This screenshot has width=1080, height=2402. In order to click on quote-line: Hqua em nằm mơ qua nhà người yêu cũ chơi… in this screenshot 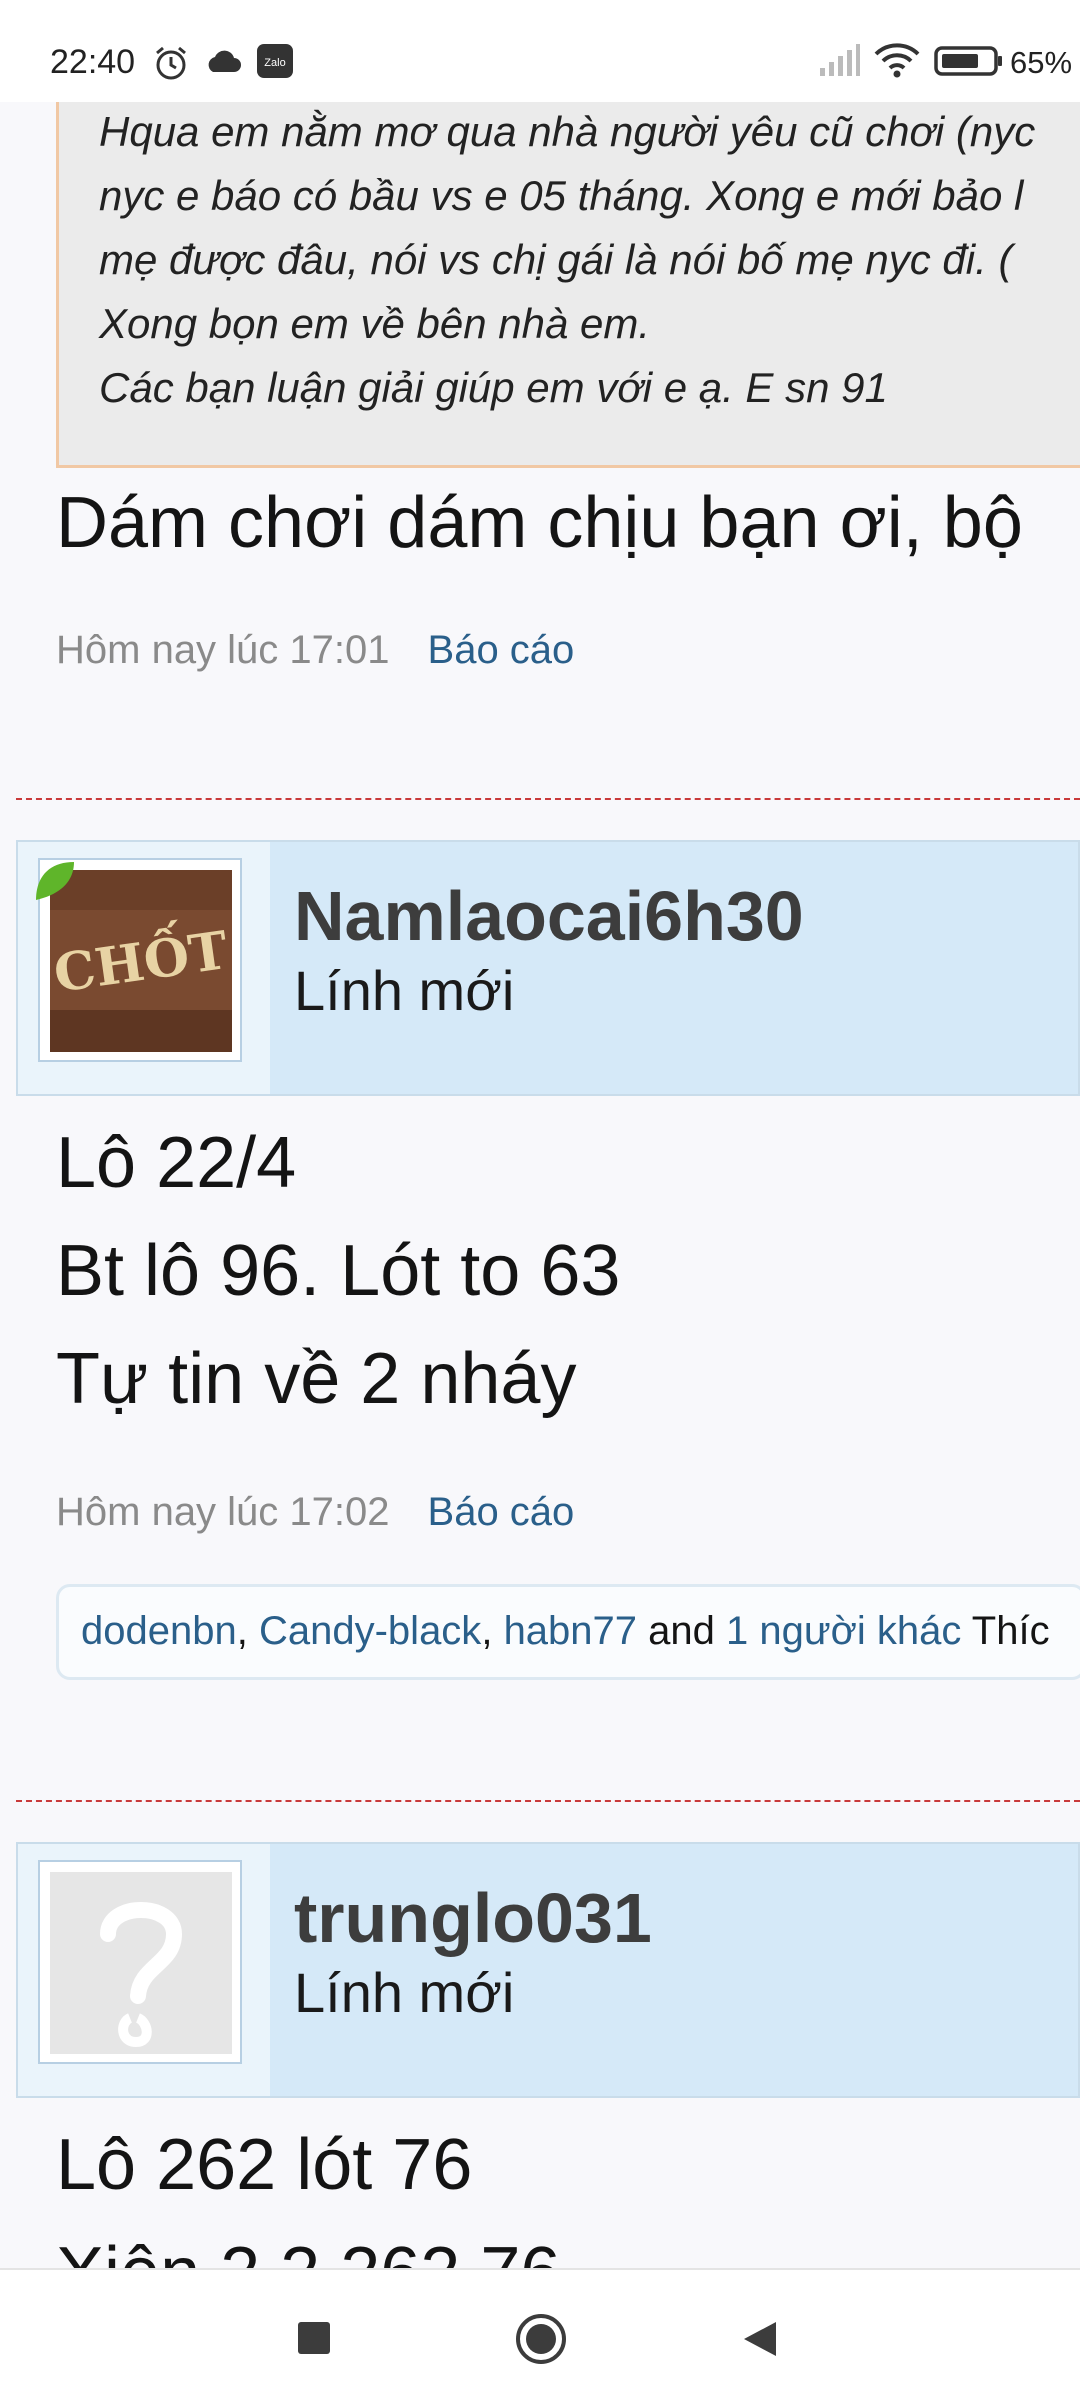, I will do `click(567, 131)`.